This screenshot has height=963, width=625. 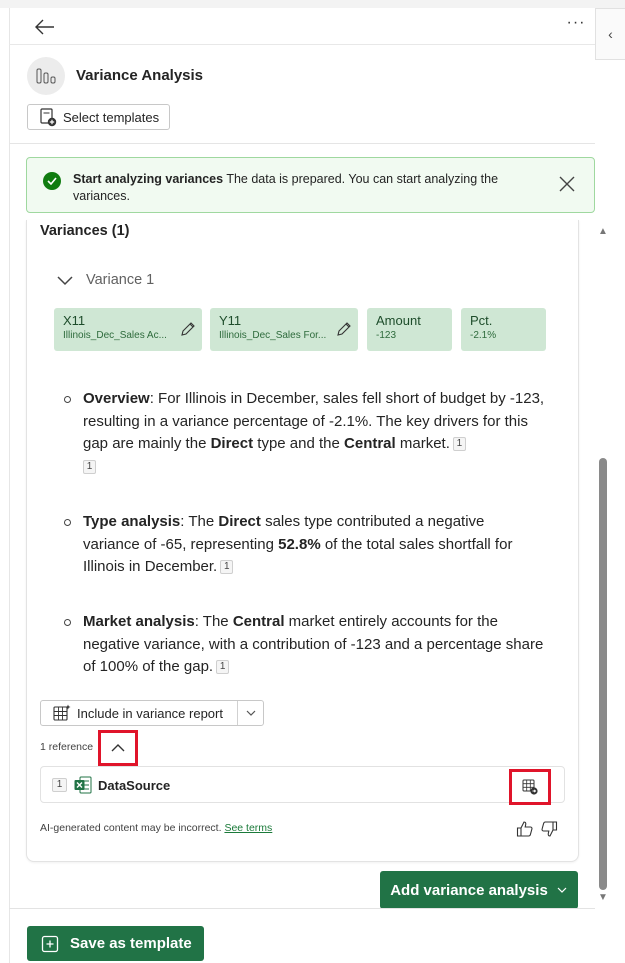 I want to click on arrow-left-icon, so click(x=44, y=27).